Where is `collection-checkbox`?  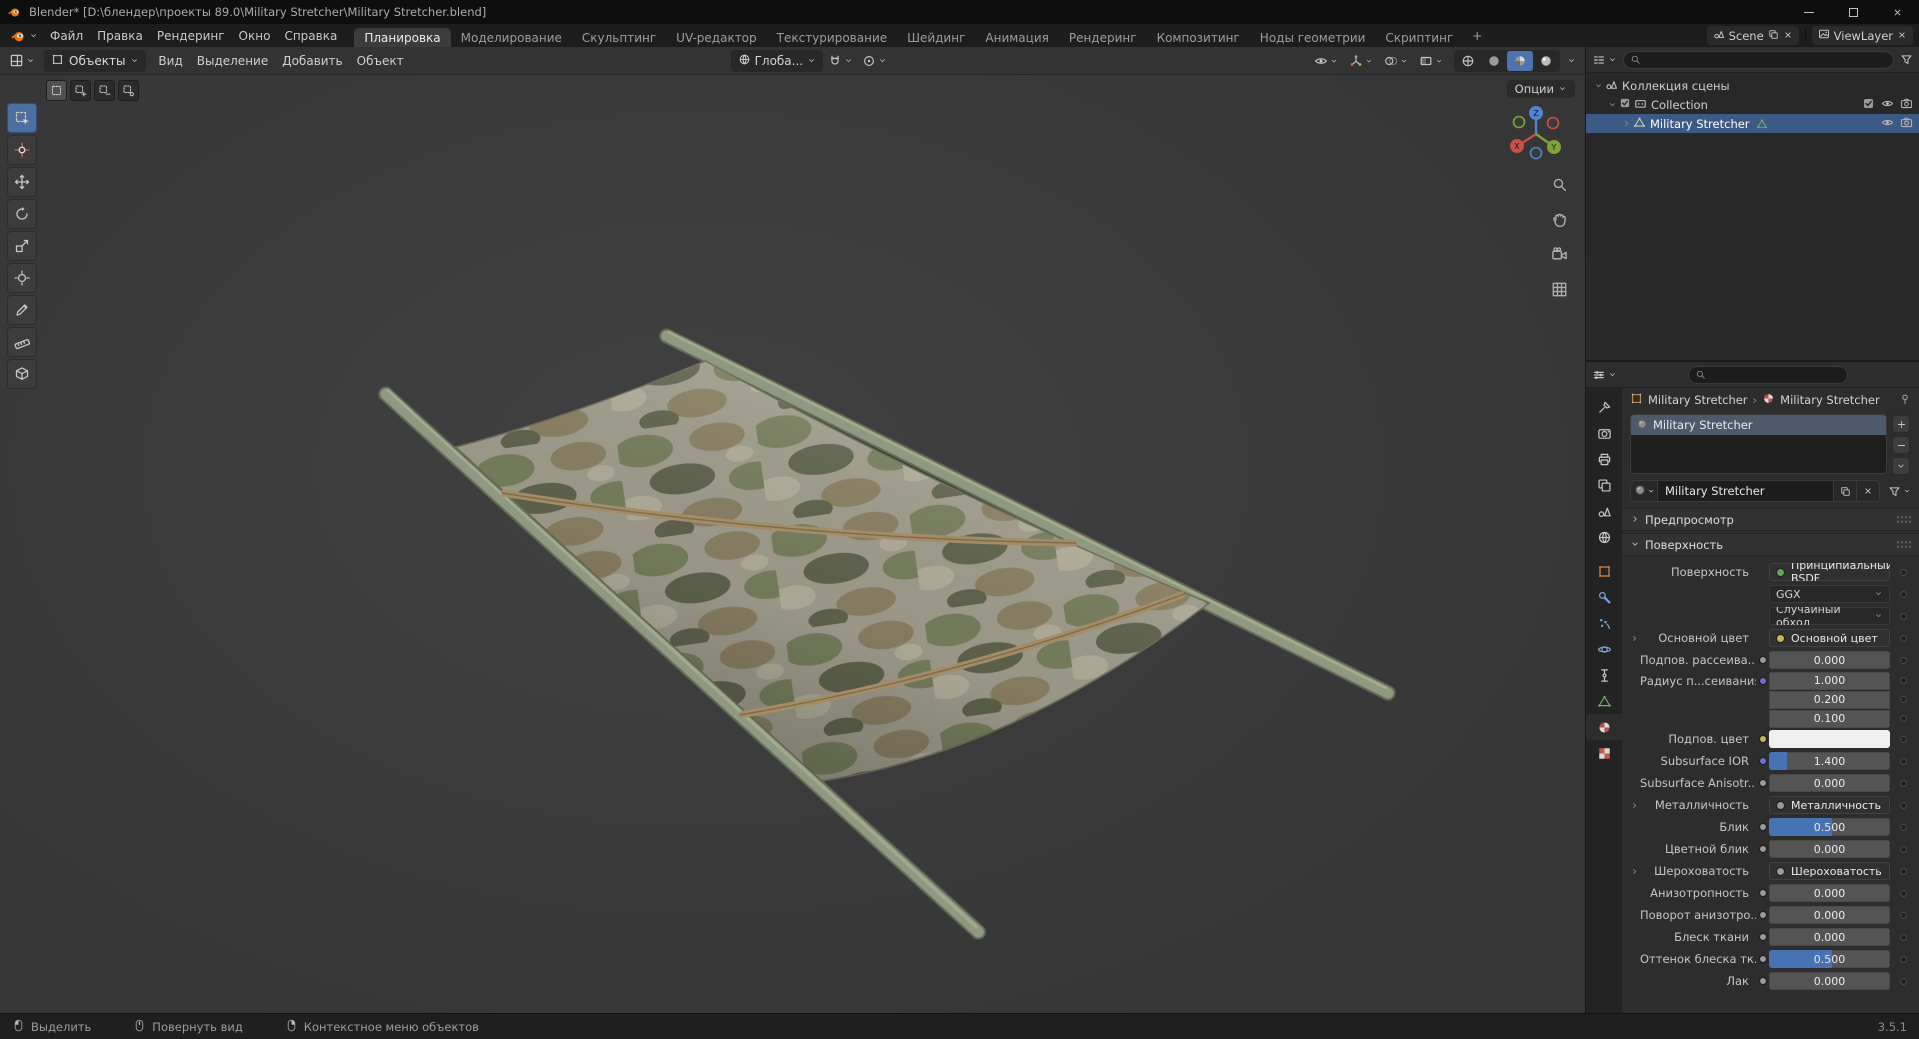
collection-checkbox is located at coordinates (1625, 104).